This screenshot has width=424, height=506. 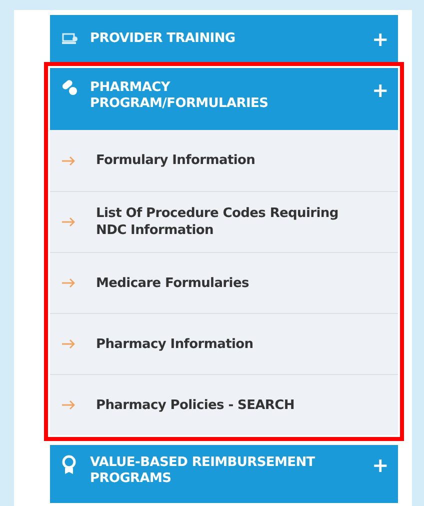 What do you see at coordinates (176, 160) in the screenshot?
I see `submenu-link: Formulary Information` at bounding box center [176, 160].